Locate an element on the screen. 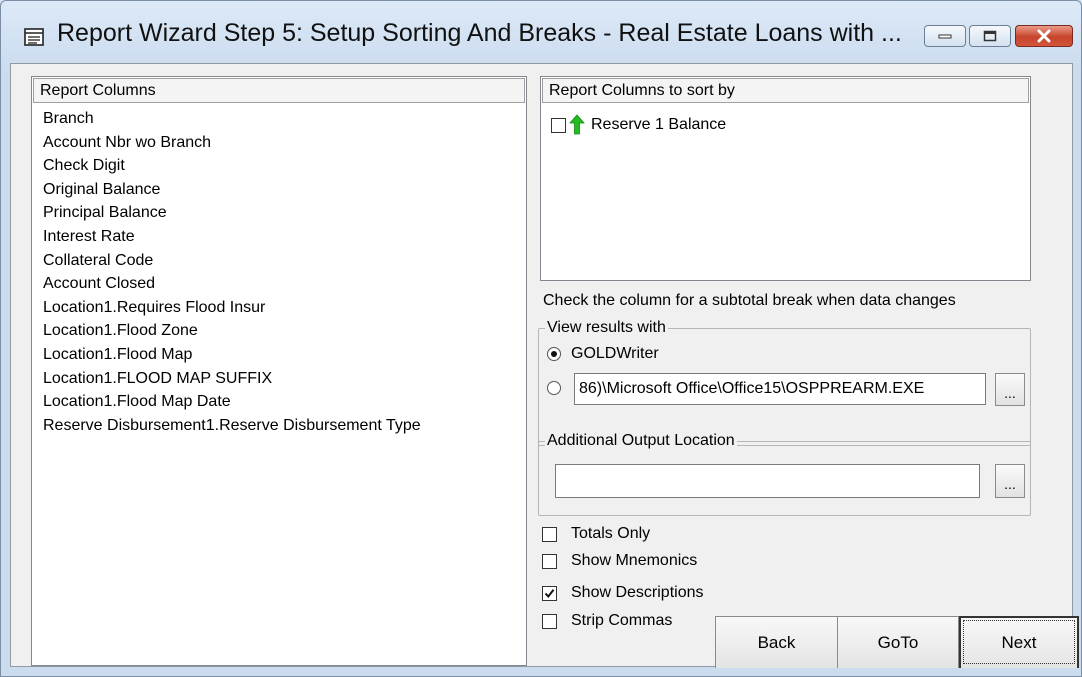 The image size is (1082, 677). sort-columns-header: Report Columns to sort by is located at coordinates (785, 90).